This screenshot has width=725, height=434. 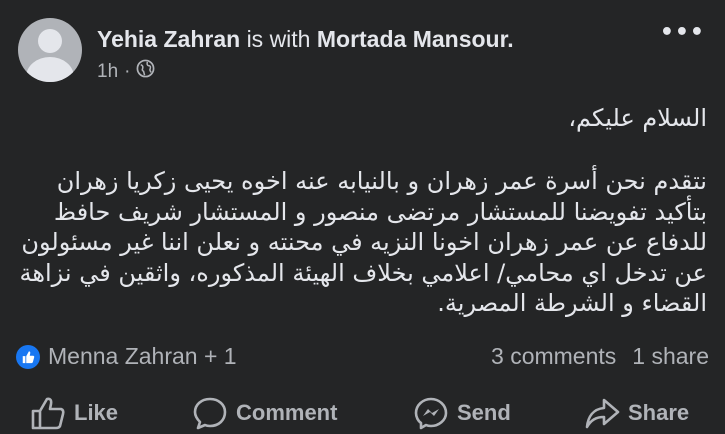 I want to click on shares-count: 1 share, so click(x=670, y=356).